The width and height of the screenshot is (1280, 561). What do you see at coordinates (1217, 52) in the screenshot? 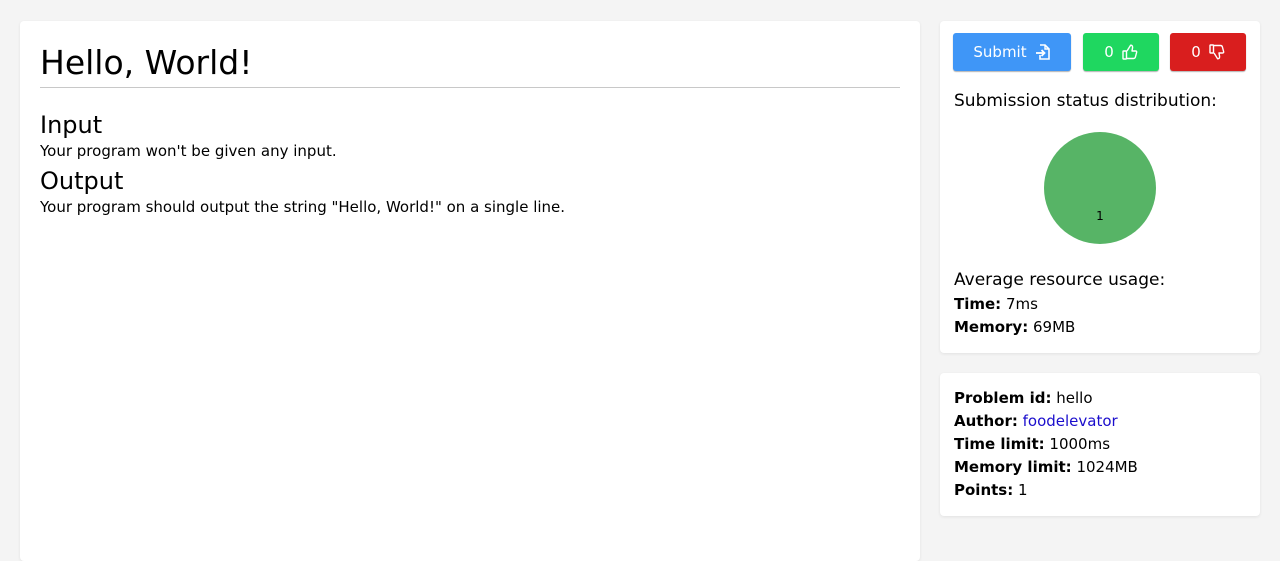
I see `thumbs-down-icon` at bounding box center [1217, 52].